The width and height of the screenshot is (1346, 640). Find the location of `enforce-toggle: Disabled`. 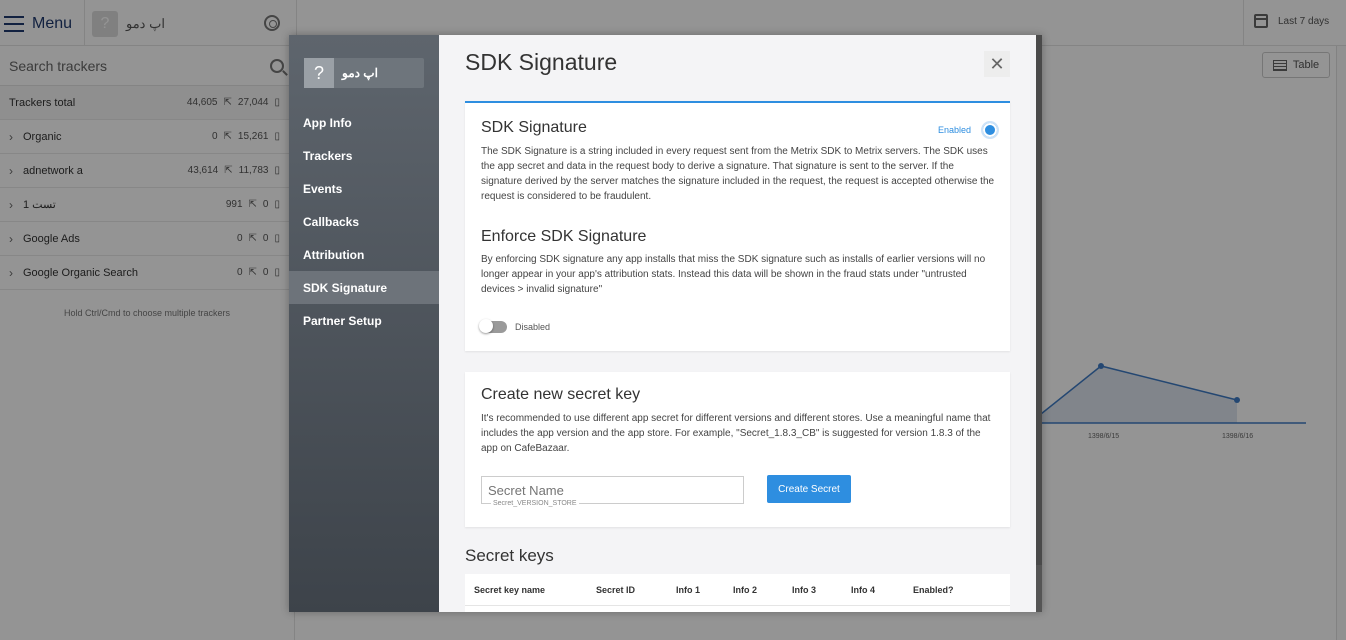

enforce-toggle: Disabled is located at coordinates (515, 326).